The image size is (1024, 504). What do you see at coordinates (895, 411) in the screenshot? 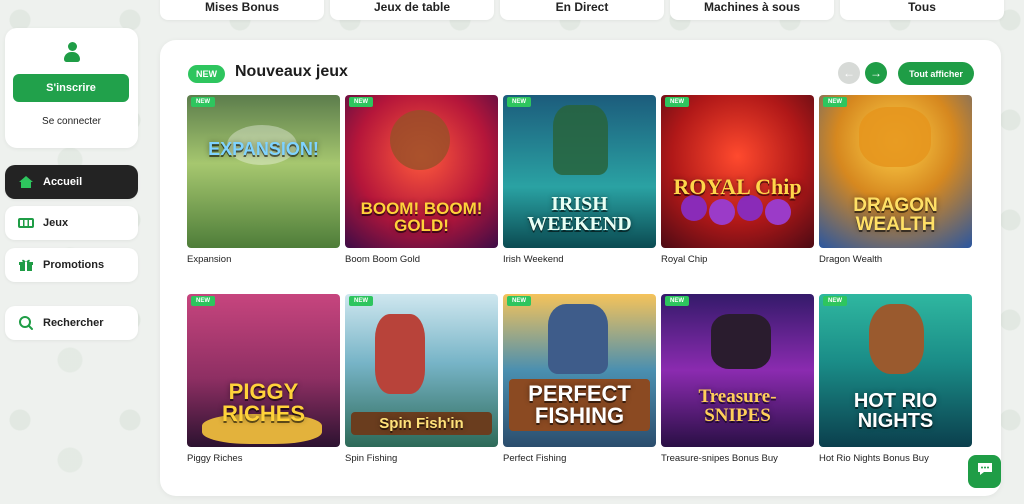
I see `game-logo: HOT RIO NIGHTS` at bounding box center [895, 411].